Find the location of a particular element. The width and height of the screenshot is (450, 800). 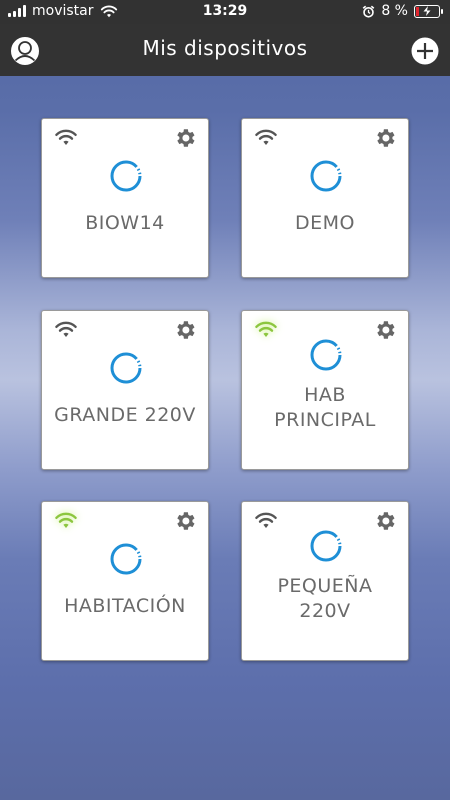

device-card: DEMO is located at coordinates (325, 198).